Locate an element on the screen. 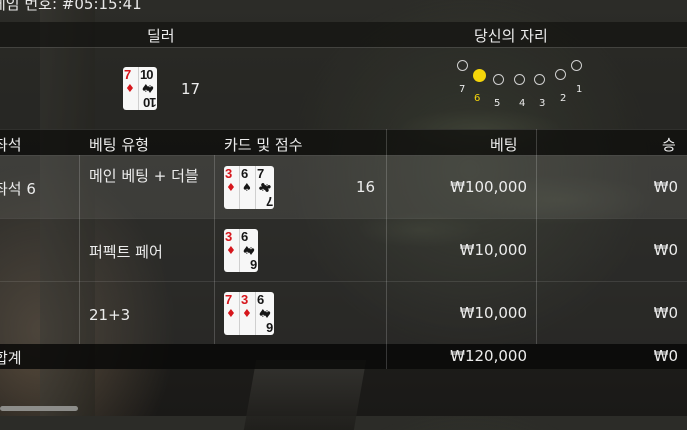 This screenshot has width=687, height=430. playing-card: 7 ♣ 7 ♣ is located at coordinates (265, 187).